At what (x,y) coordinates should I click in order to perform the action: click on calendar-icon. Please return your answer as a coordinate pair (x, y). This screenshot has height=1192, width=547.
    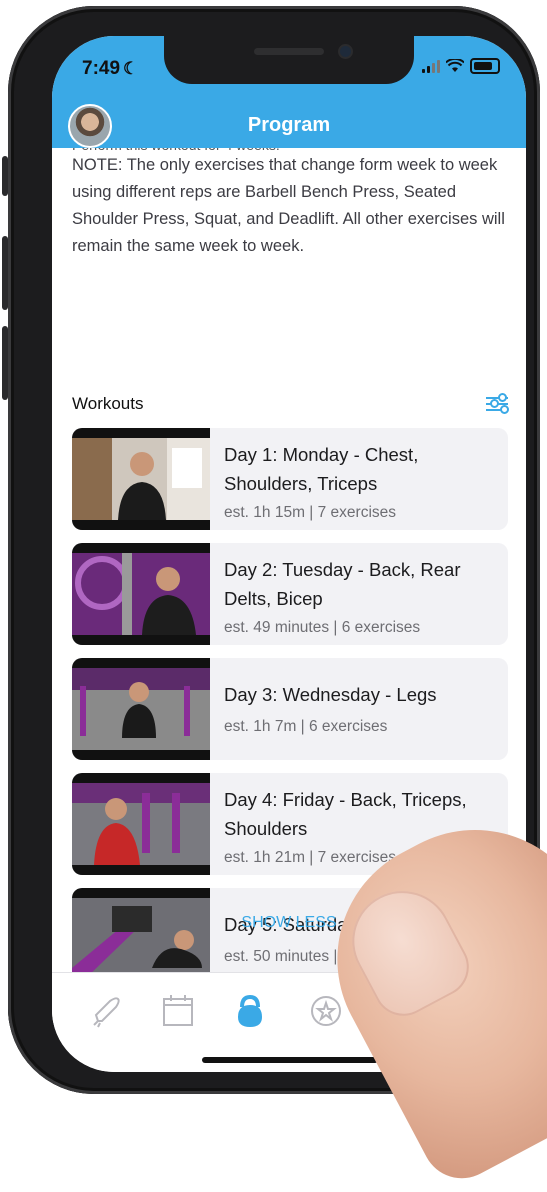
    Looking at the image, I should click on (178, 1011).